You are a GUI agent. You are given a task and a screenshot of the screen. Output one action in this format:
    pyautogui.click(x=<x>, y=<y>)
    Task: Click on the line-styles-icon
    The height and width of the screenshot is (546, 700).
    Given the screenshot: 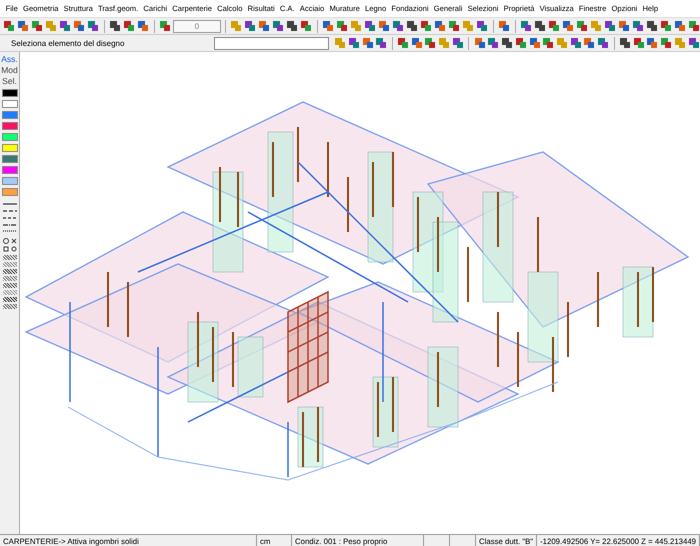 What is the action you would take?
    pyautogui.click(x=10, y=217)
    